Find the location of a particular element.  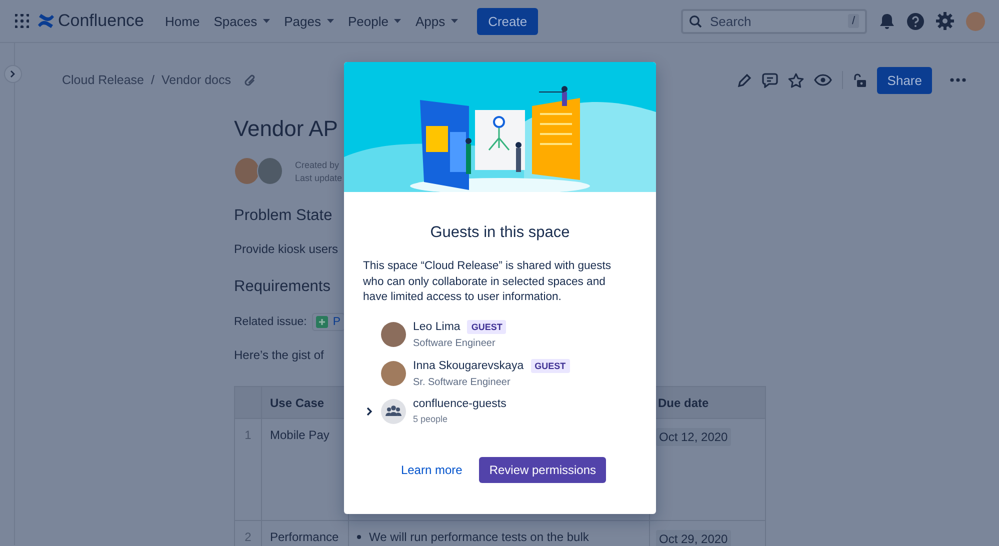

plus-icon is located at coordinates (322, 322).